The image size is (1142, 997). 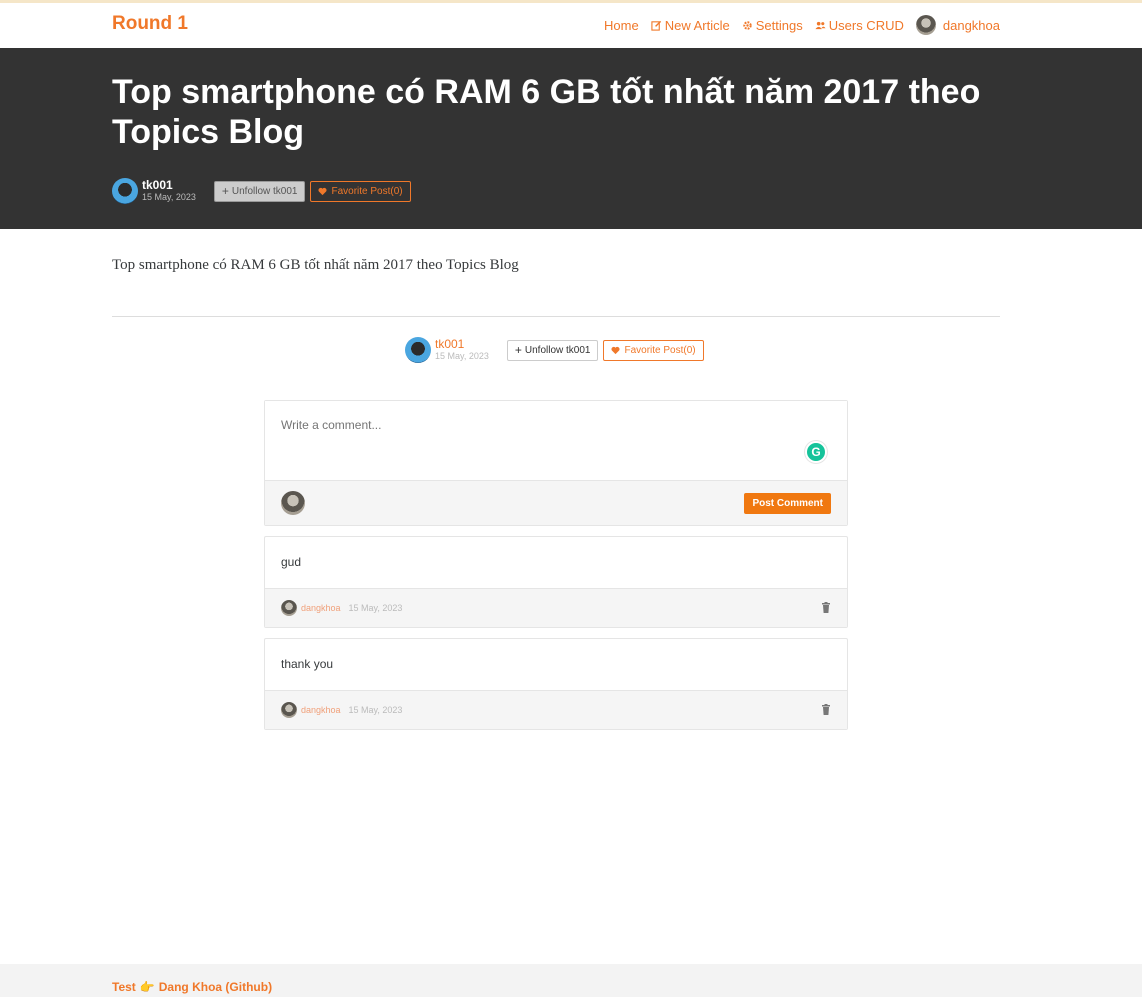 I want to click on current-user-avatar, so click(x=293, y=503).